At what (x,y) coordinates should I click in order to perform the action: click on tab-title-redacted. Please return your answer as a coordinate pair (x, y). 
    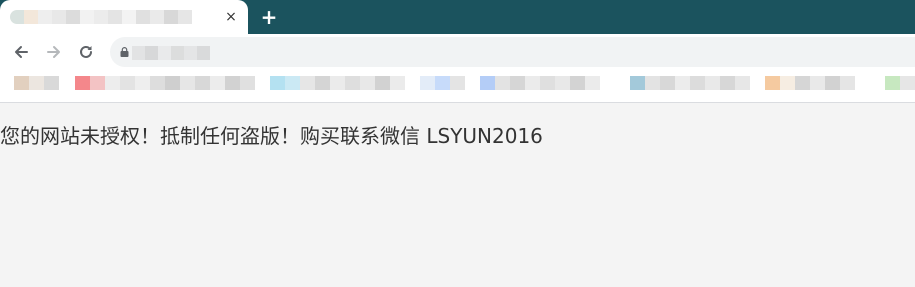
    Looking at the image, I should click on (101, 17).